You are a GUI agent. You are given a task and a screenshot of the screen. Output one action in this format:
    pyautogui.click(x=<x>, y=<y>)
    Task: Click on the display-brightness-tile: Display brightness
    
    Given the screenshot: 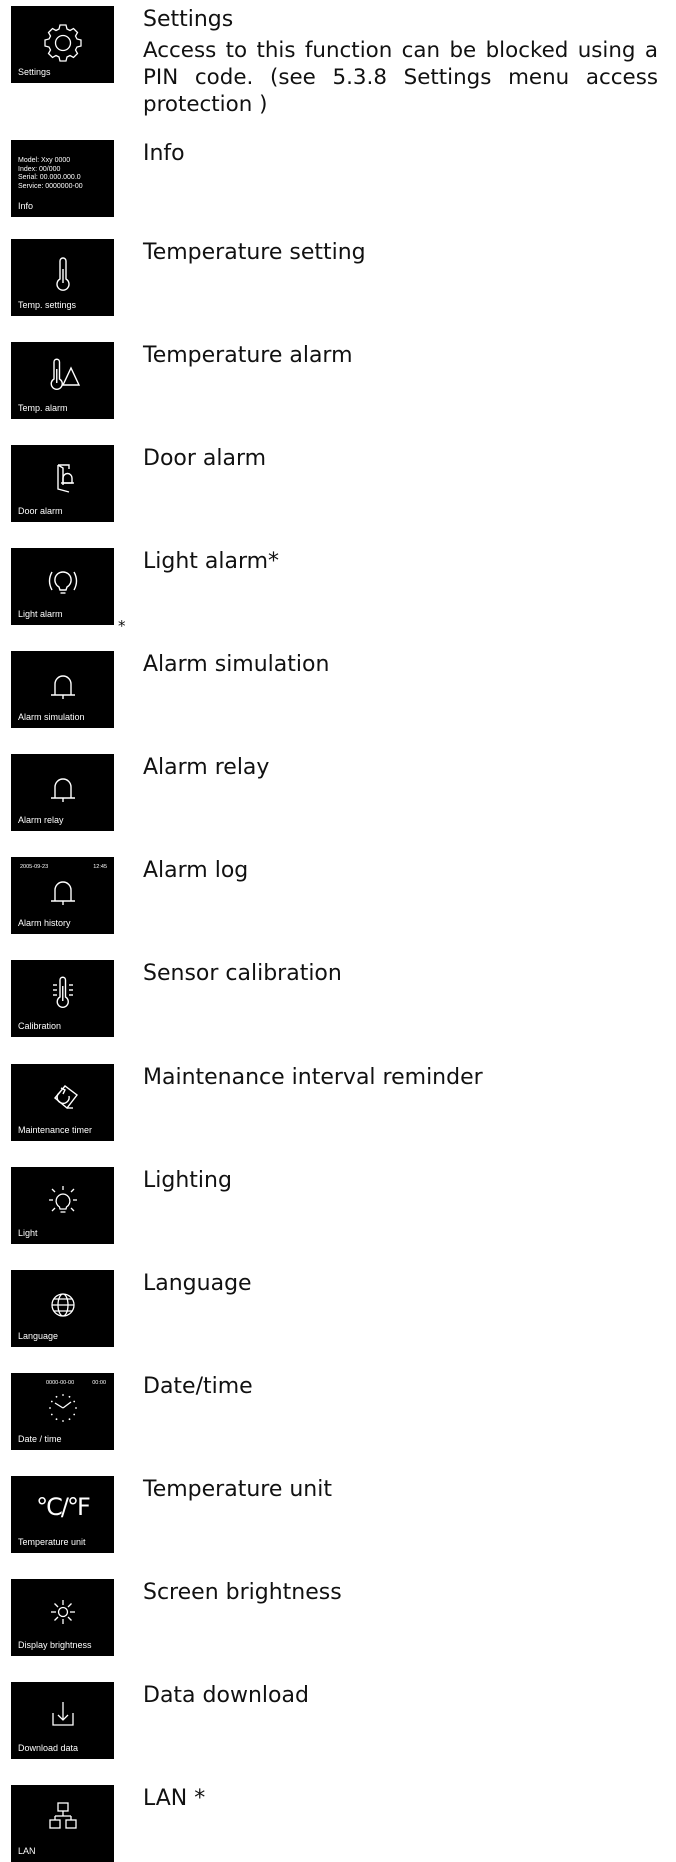 What is the action you would take?
    pyautogui.click(x=62, y=1617)
    